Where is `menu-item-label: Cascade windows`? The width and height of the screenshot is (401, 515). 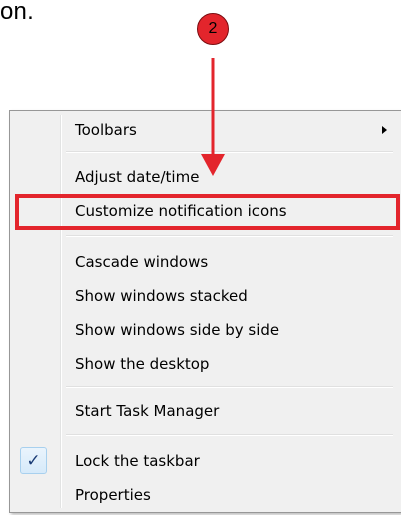
menu-item-label: Cascade windows is located at coordinates (142, 262).